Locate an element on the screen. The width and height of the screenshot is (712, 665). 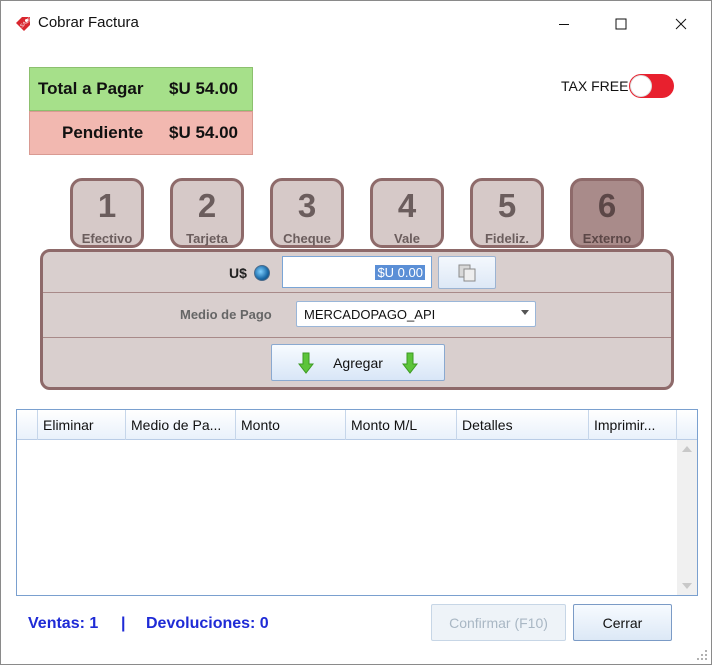
copy-amount-button is located at coordinates (467, 272).